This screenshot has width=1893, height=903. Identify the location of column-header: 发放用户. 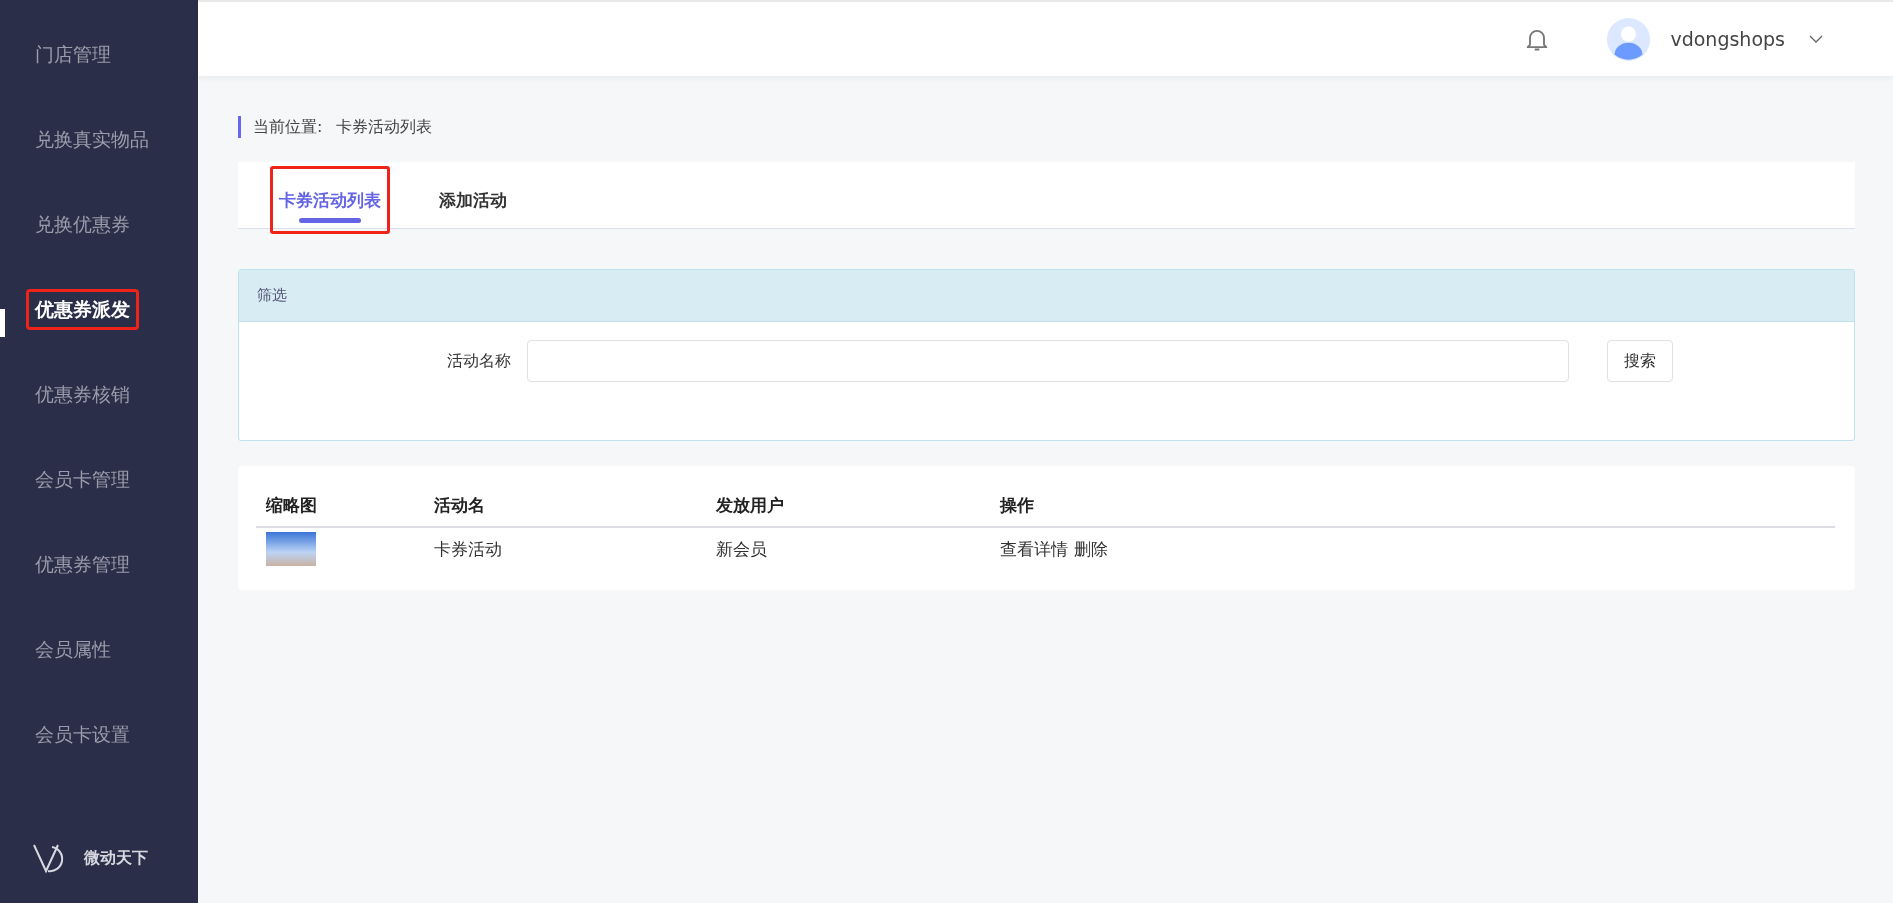
(750, 505).